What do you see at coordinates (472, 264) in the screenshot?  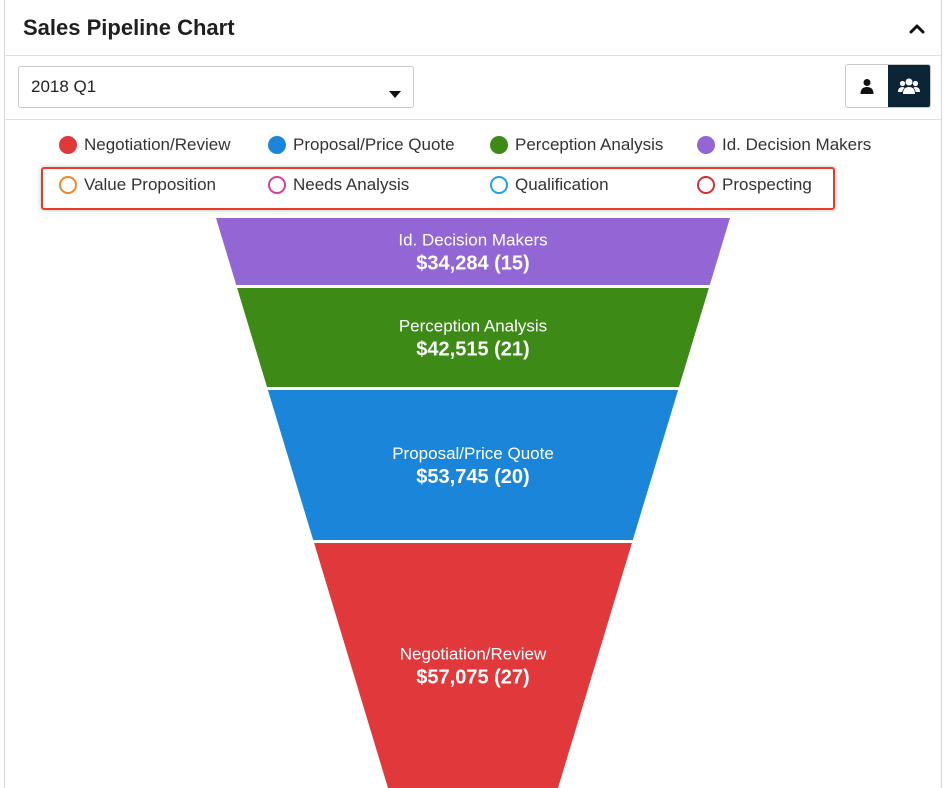 I see `funnel-segment-value: $34,284 (15)` at bounding box center [472, 264].